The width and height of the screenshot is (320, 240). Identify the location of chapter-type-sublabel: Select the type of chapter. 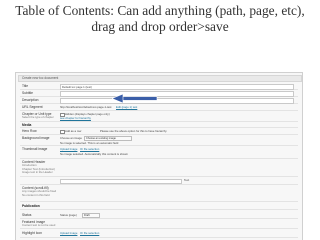
(38, 117).